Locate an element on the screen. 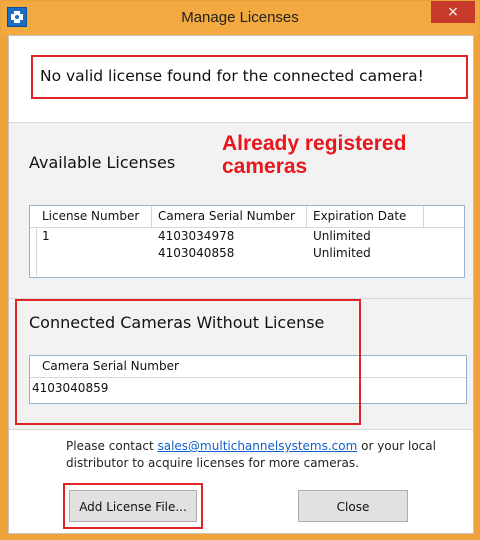 Image resolution: width=480 pixels, height=540 pixels. column-expiration-date: Expiration Date is located at coordinates (365, 216).